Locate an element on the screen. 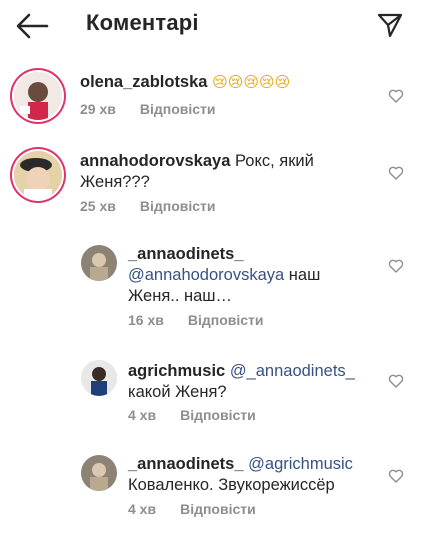 This screenshot has width=428, height=536. reply-time: 16 хв is located at coordinates (146, 320).